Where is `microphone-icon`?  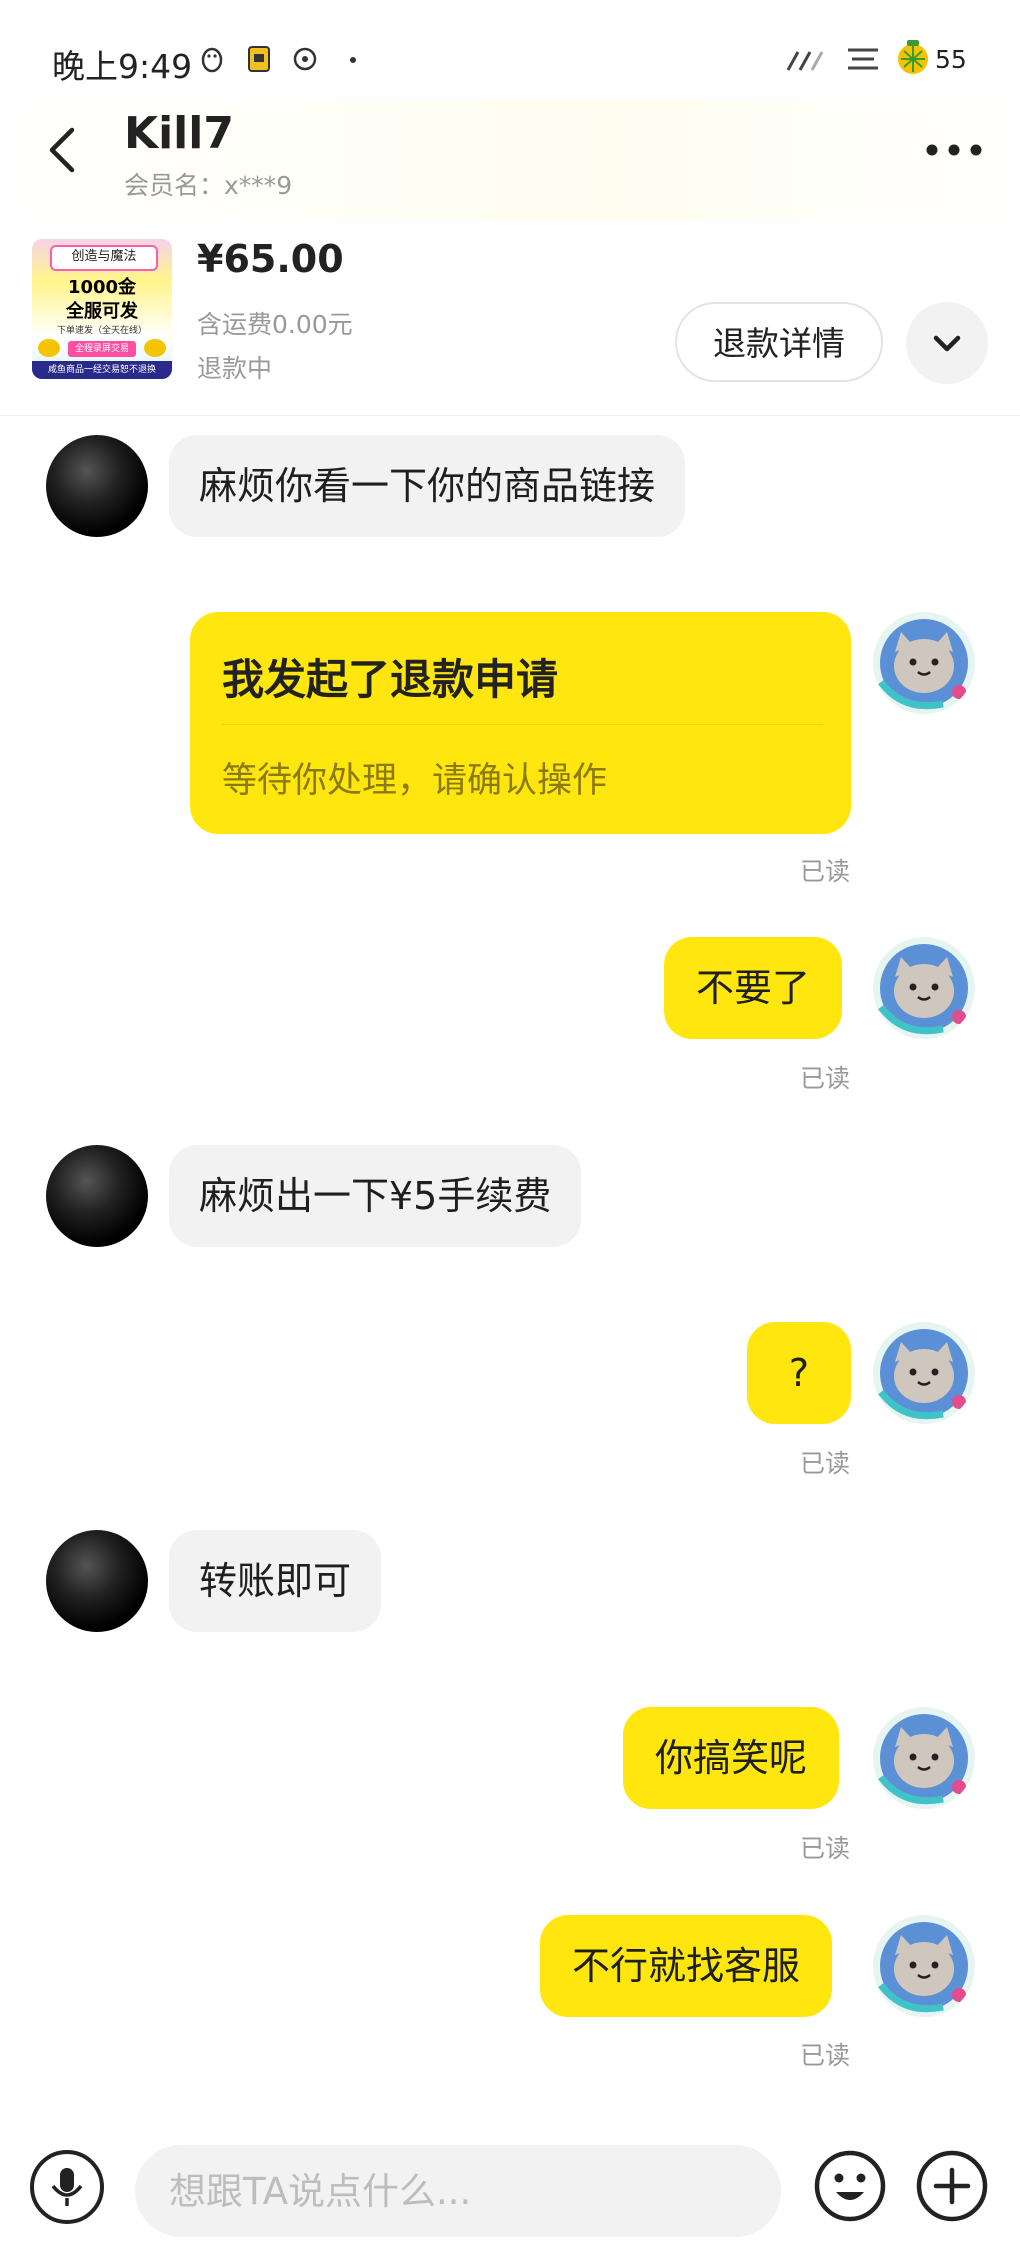 microphone-icon is located at coordinates (67, 2187).